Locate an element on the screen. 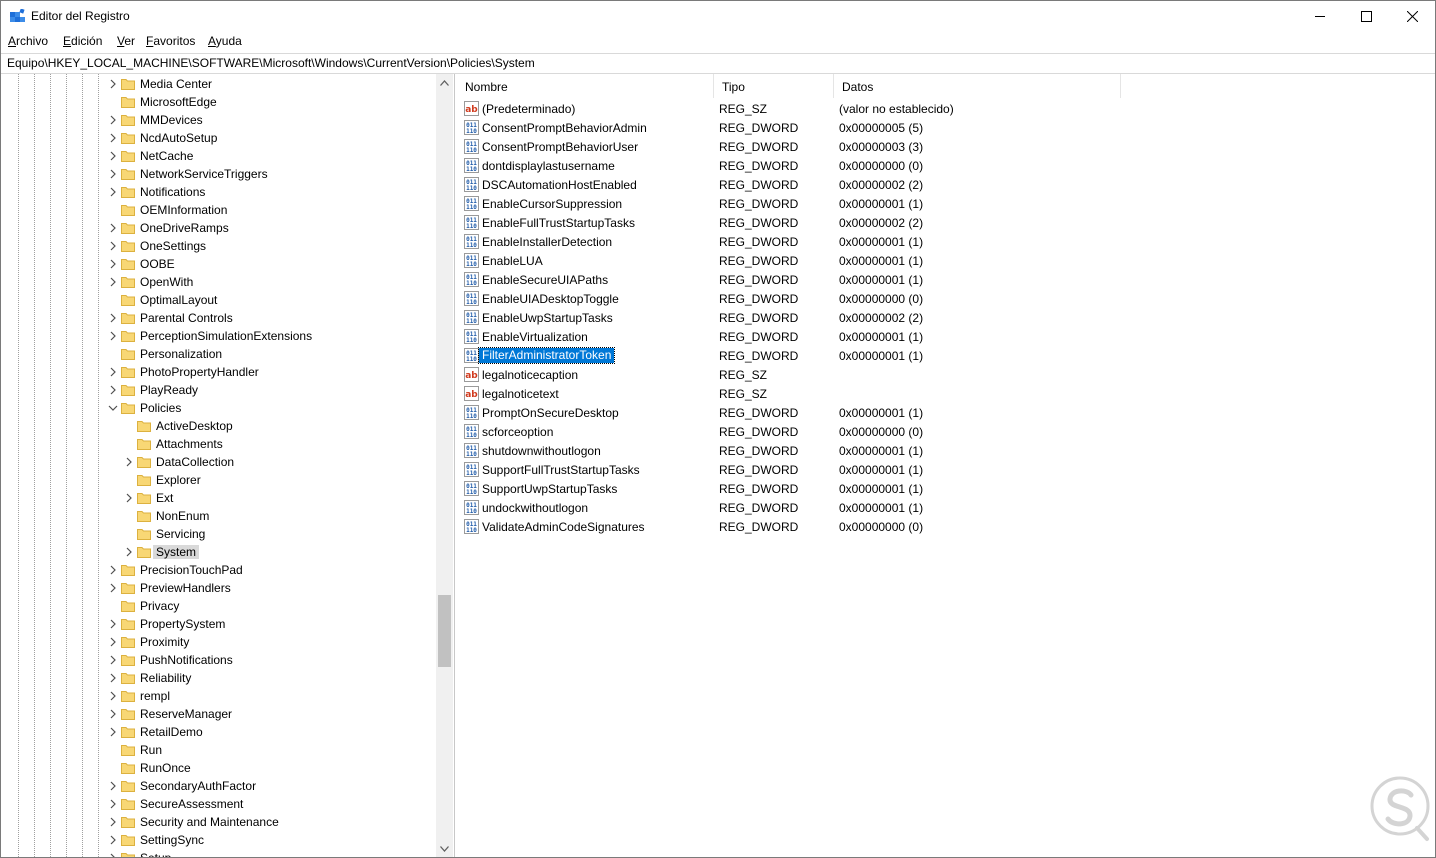 This screenshot has height=858, width=1436. value-row-legalnoticecaption: ab legalnoticecaption REG_SZ is located at coordinates (946, 374).